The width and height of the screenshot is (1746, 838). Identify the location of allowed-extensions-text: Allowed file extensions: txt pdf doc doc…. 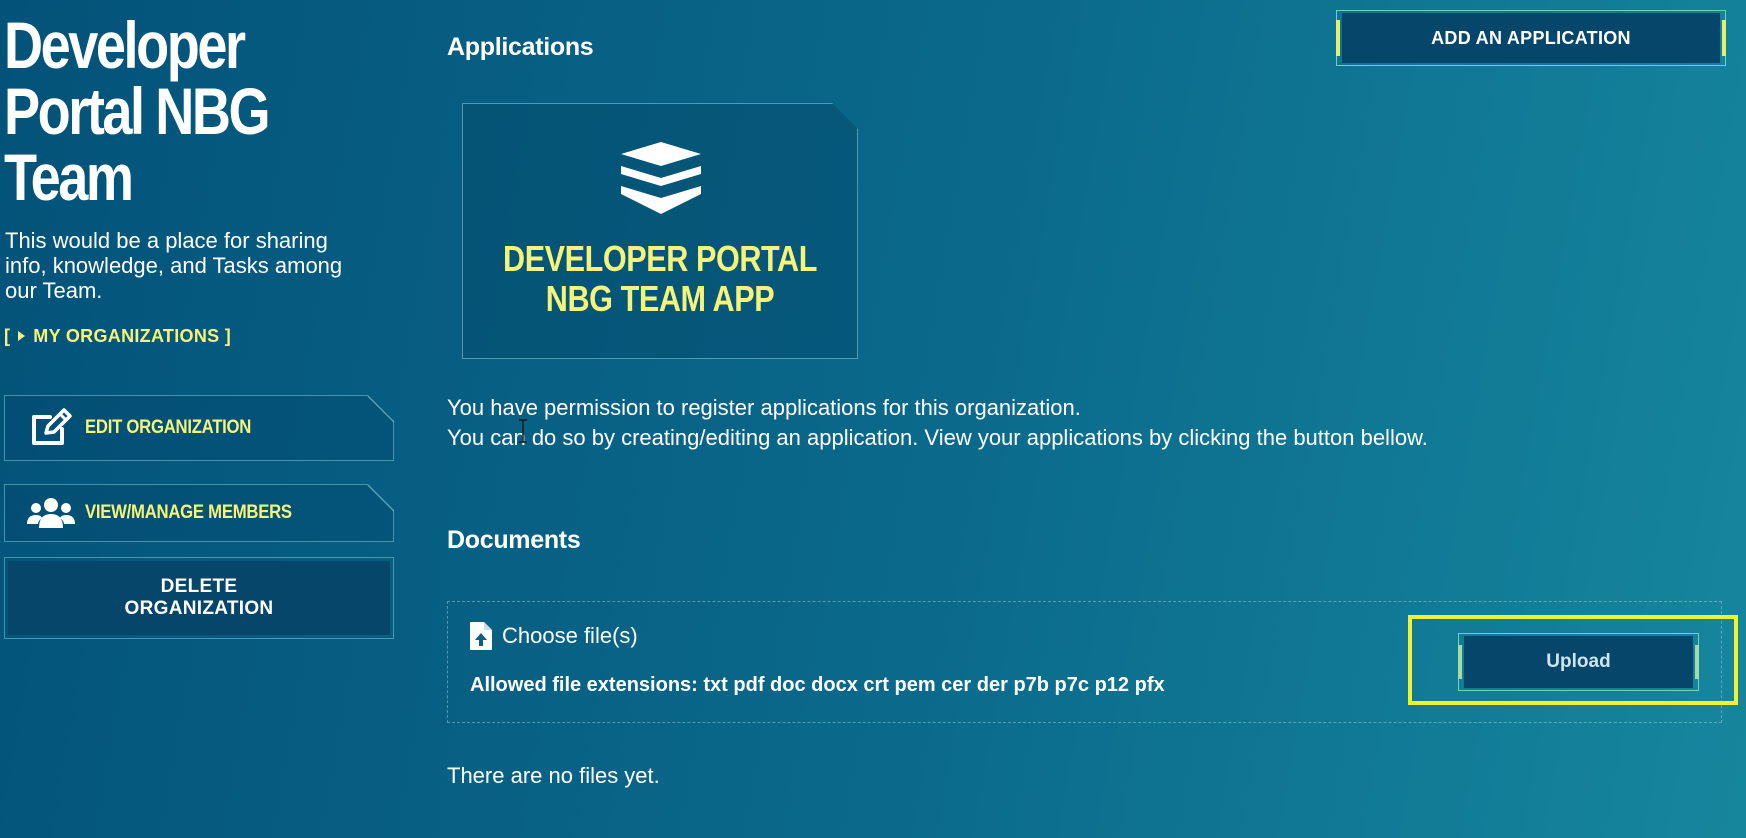
(817, 685).